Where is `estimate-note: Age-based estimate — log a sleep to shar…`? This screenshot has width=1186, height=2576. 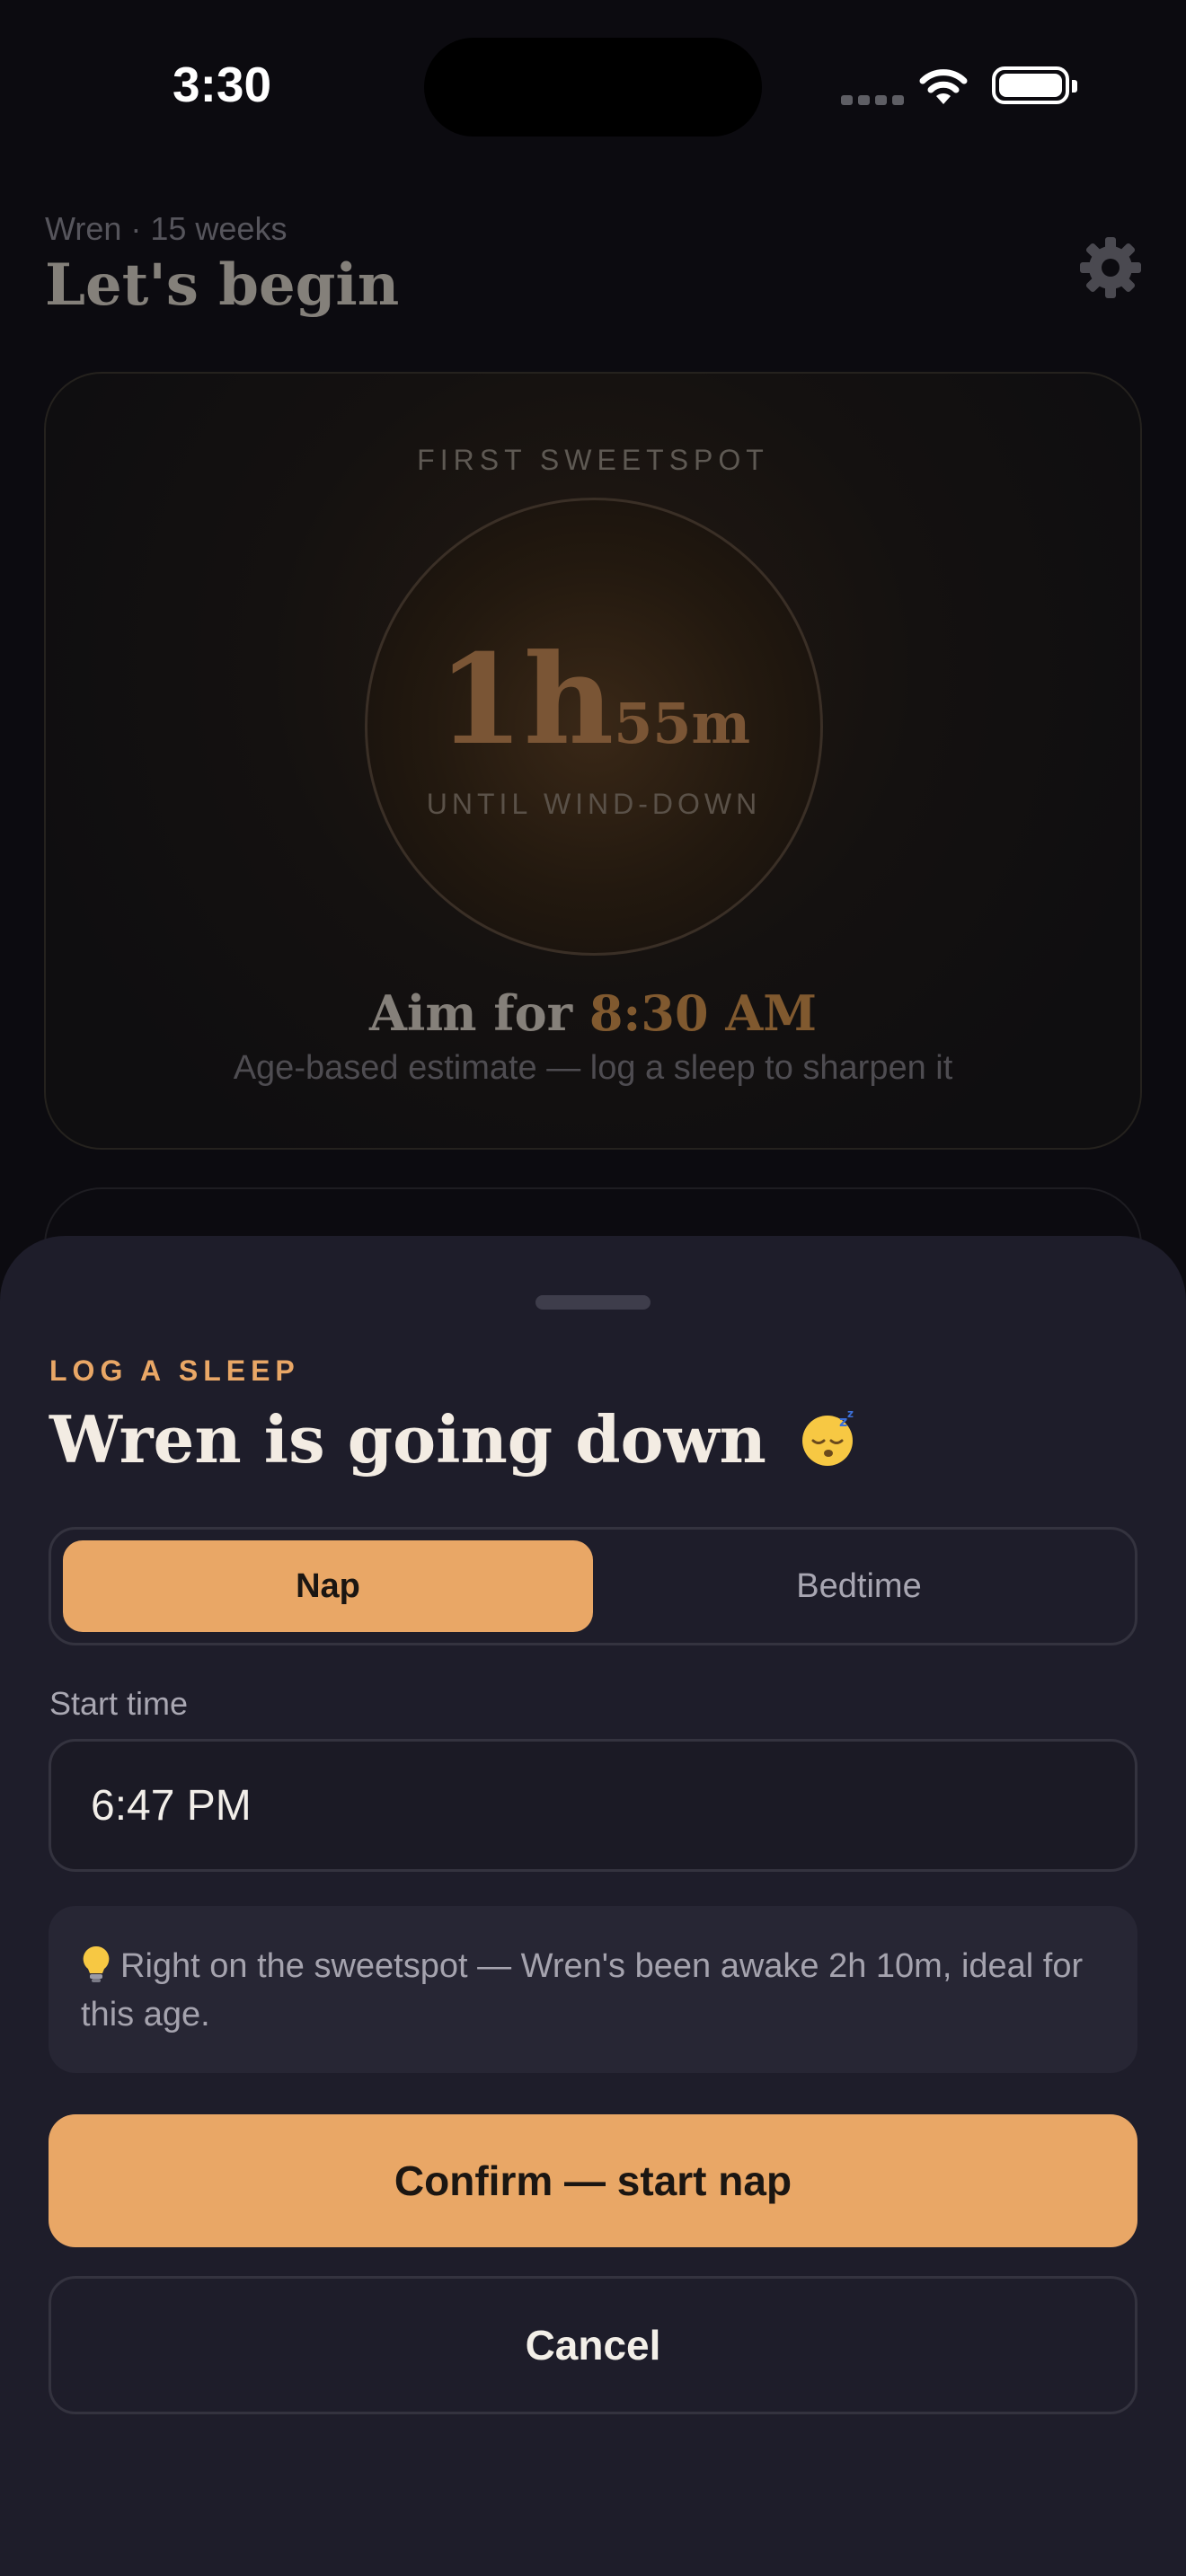 estimate-note: Age-based estimate — log a sleep to shar… is located at coordinates (593, 1068).